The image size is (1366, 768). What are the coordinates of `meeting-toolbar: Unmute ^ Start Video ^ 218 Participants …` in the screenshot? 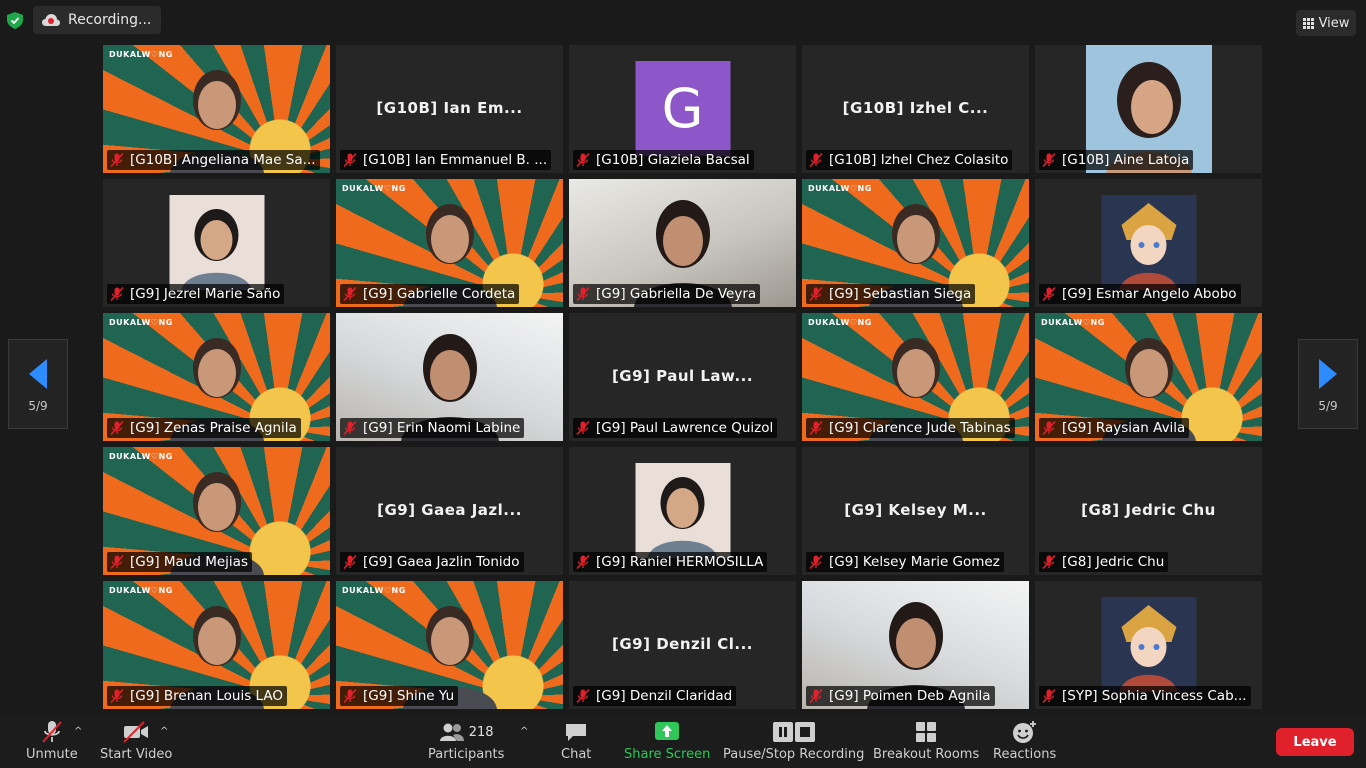 It's located at (683, 742).